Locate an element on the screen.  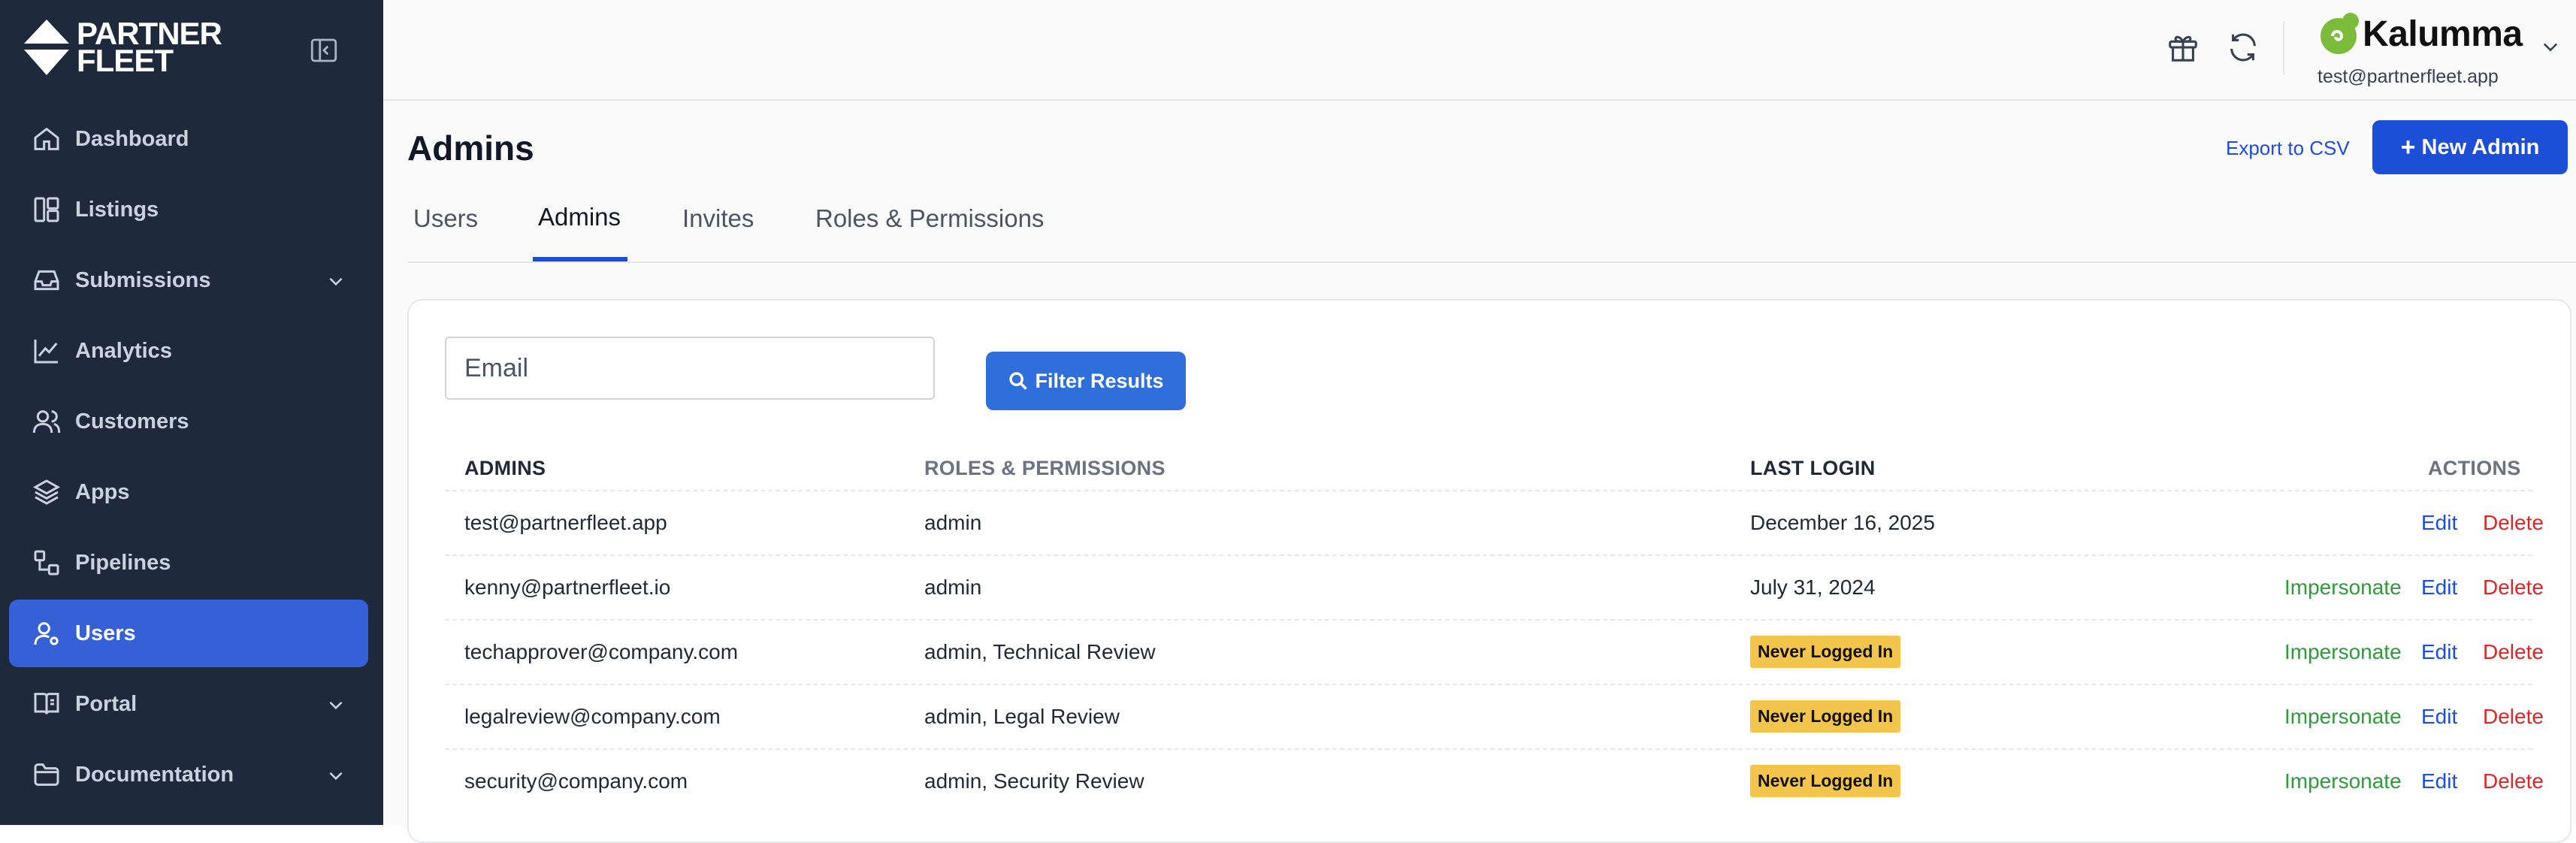
users-icon is located at coordinates (47, 422).